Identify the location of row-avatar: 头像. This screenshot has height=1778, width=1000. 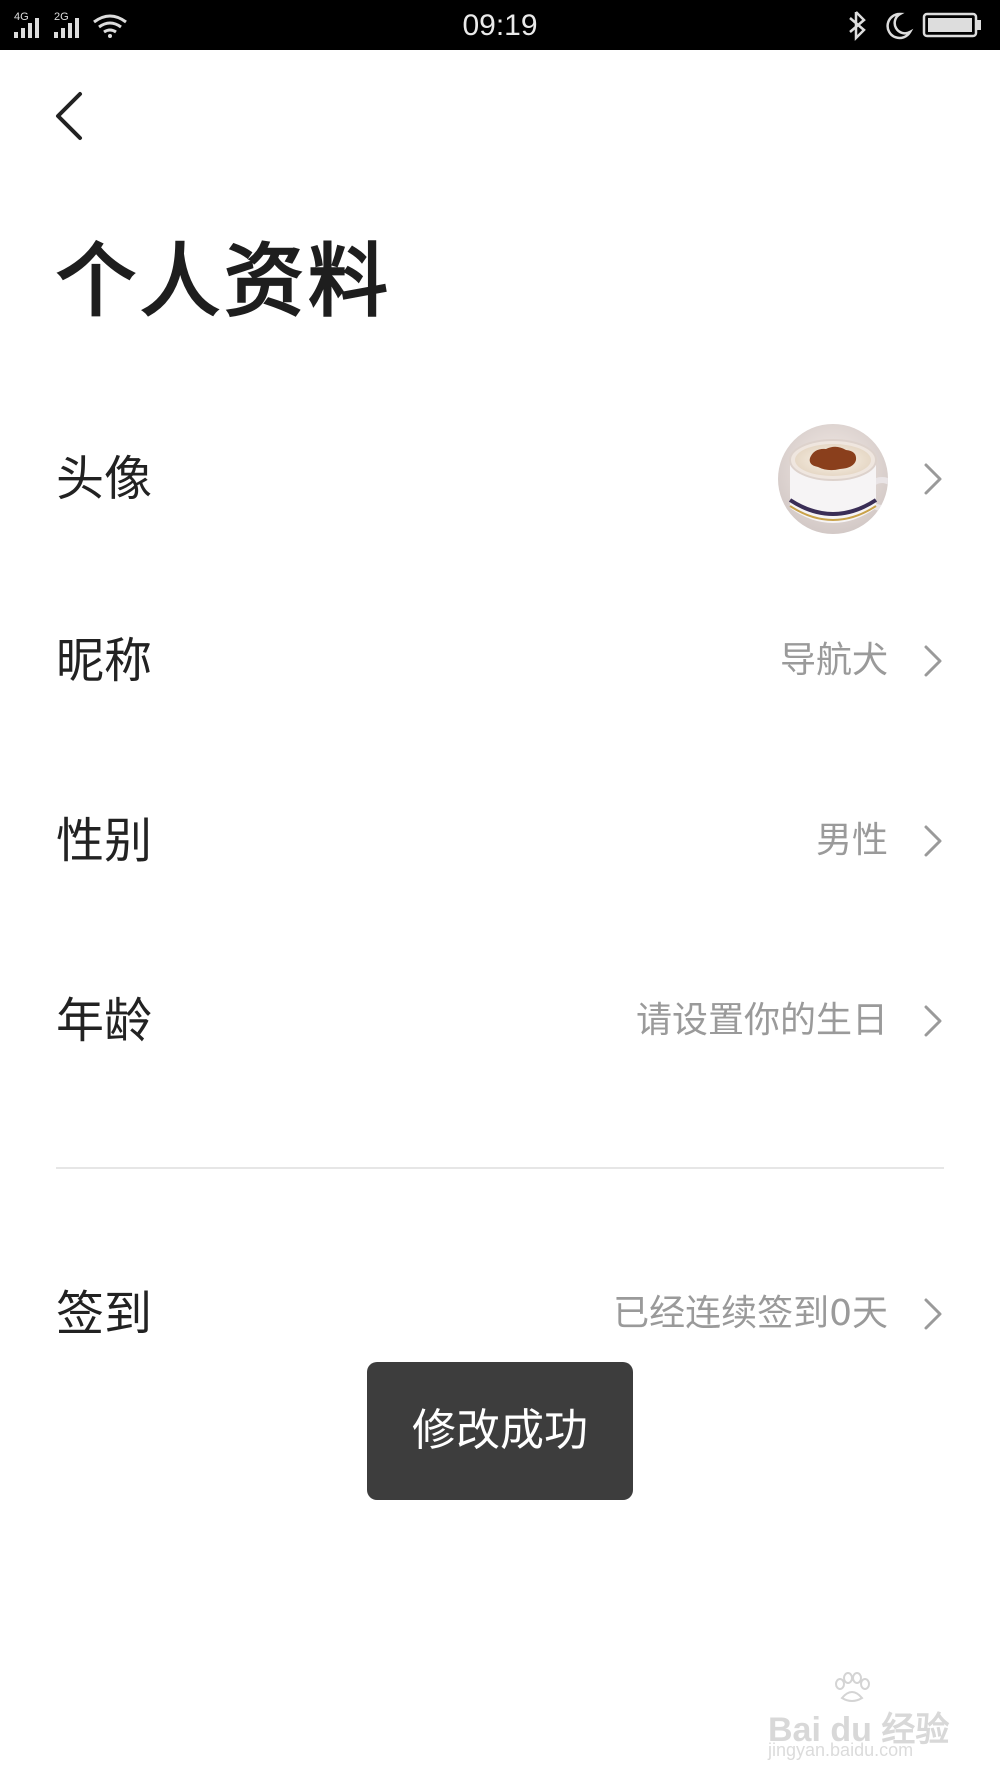
(500, 479).